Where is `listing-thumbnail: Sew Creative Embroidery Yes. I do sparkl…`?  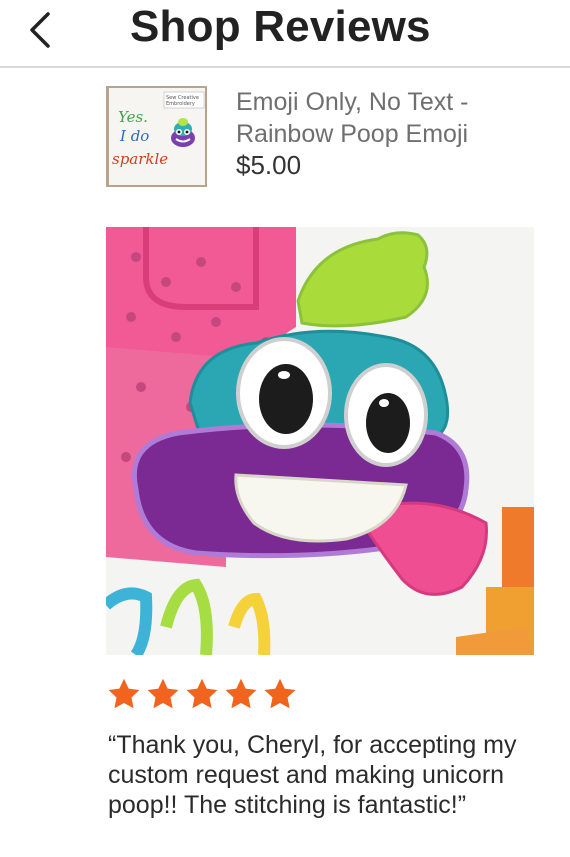
listing-thumbnail: Sew Creative Embroidery Yes. I do sparkl… is located at coordinates (156, 136).